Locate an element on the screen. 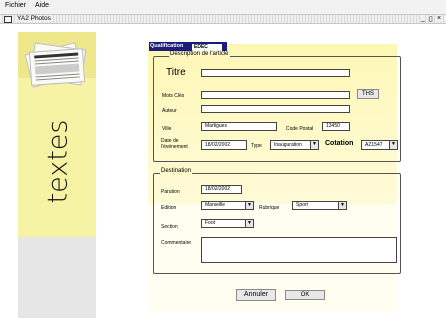 This screenshot has height=318, width=446. date-label-line2: l'événement is located at coordinates (174, 147).